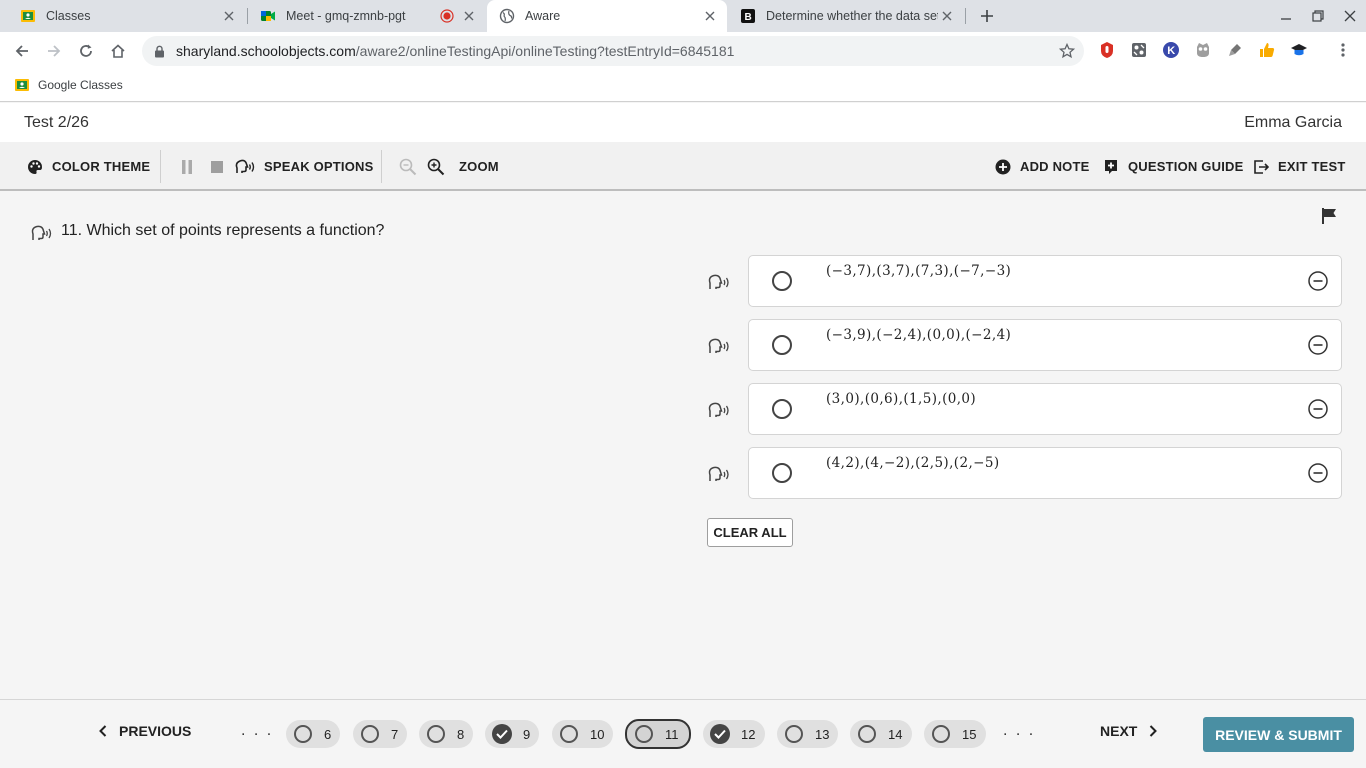  I want to click on tab-aware: Aware, so click(607, 16).